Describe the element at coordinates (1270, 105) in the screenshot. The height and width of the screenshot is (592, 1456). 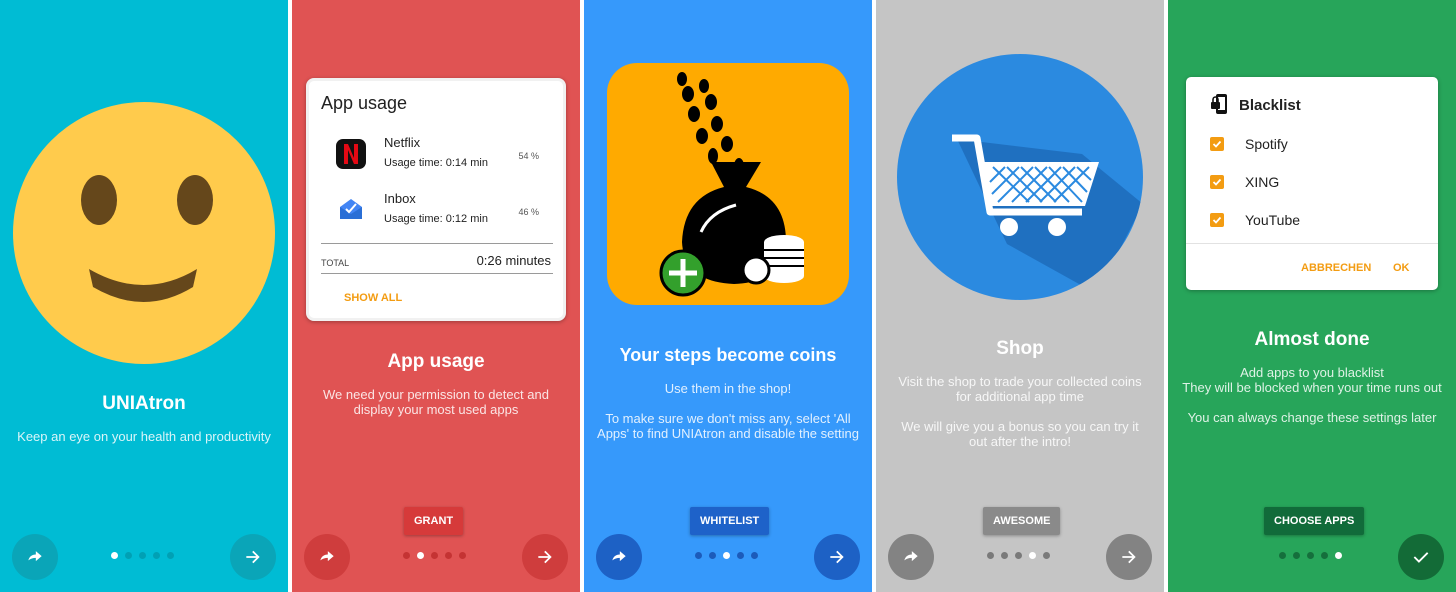
I see `dialog-title: Blacklist` at that location.